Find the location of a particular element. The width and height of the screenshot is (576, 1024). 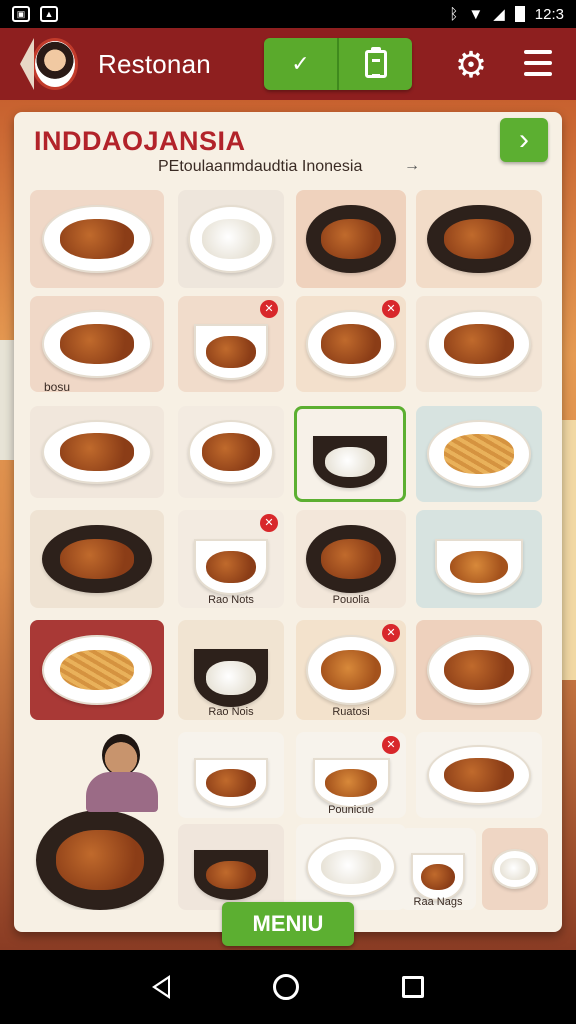

avatar is located at coordinates (55, 64).